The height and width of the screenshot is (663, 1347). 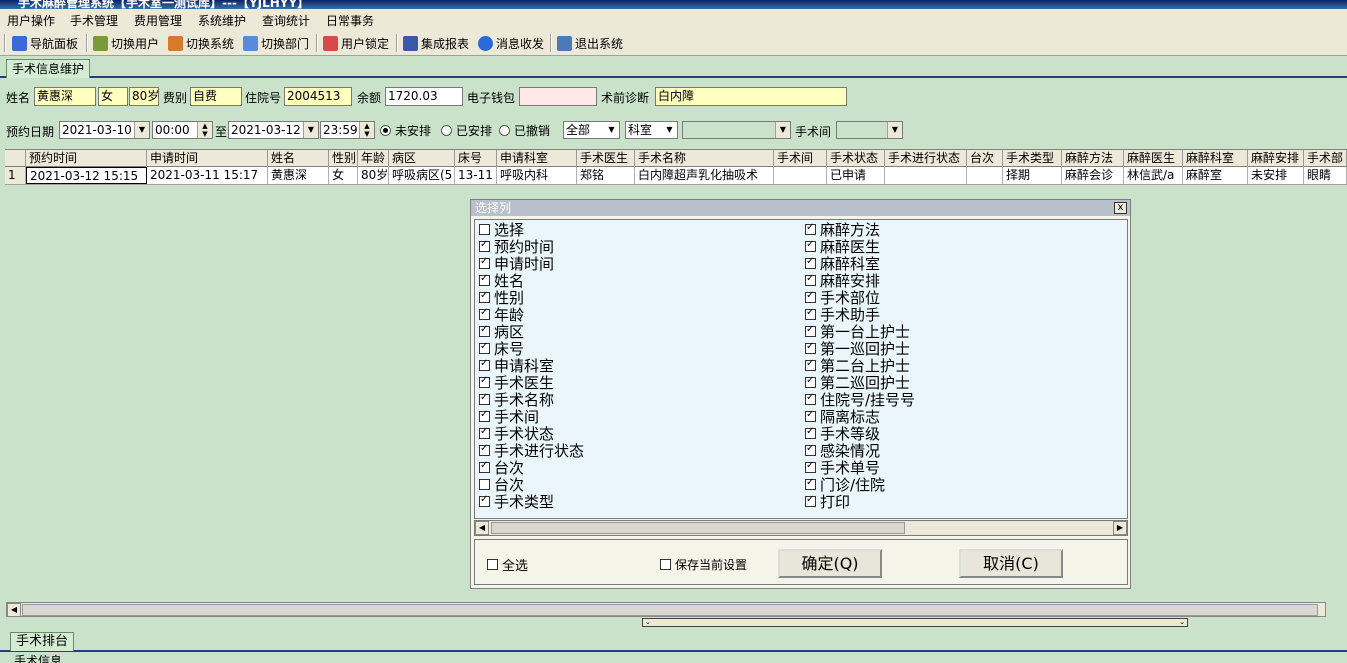 I want to click on age-field: 80岁, so click(x=144, y=96).